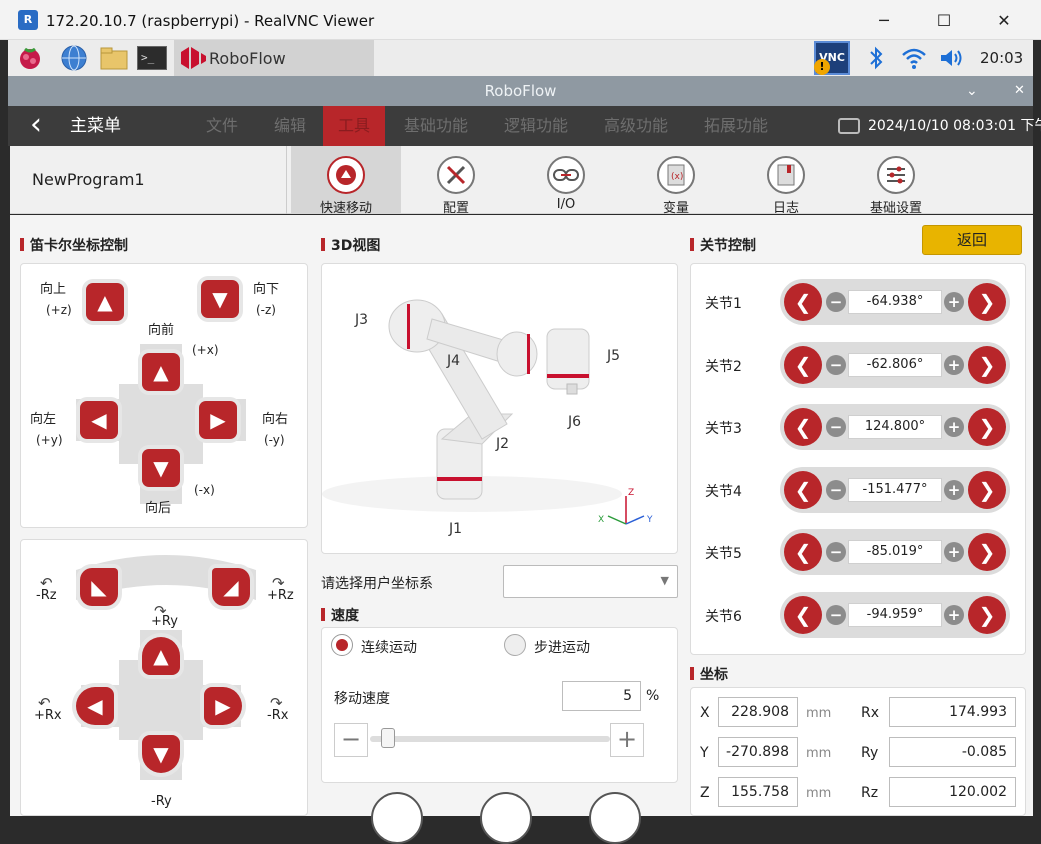  What do you see at coordinates (222, 126) in the screenshot?
I see `menu-file: 文件` at bounding box center [222, 126].